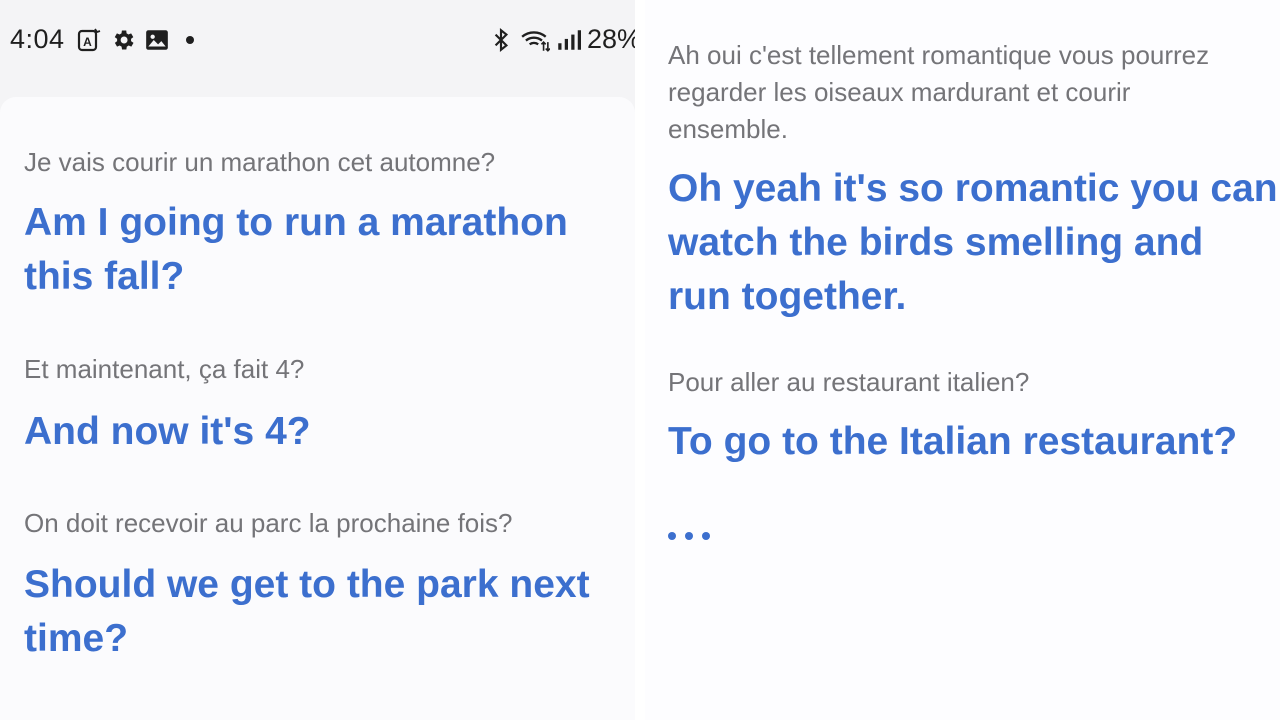  What do you see at coordinates (296, 222) in the screenshot?
I see `translated-line: Am I going to run a marathon` at bounding box center [296, 222].